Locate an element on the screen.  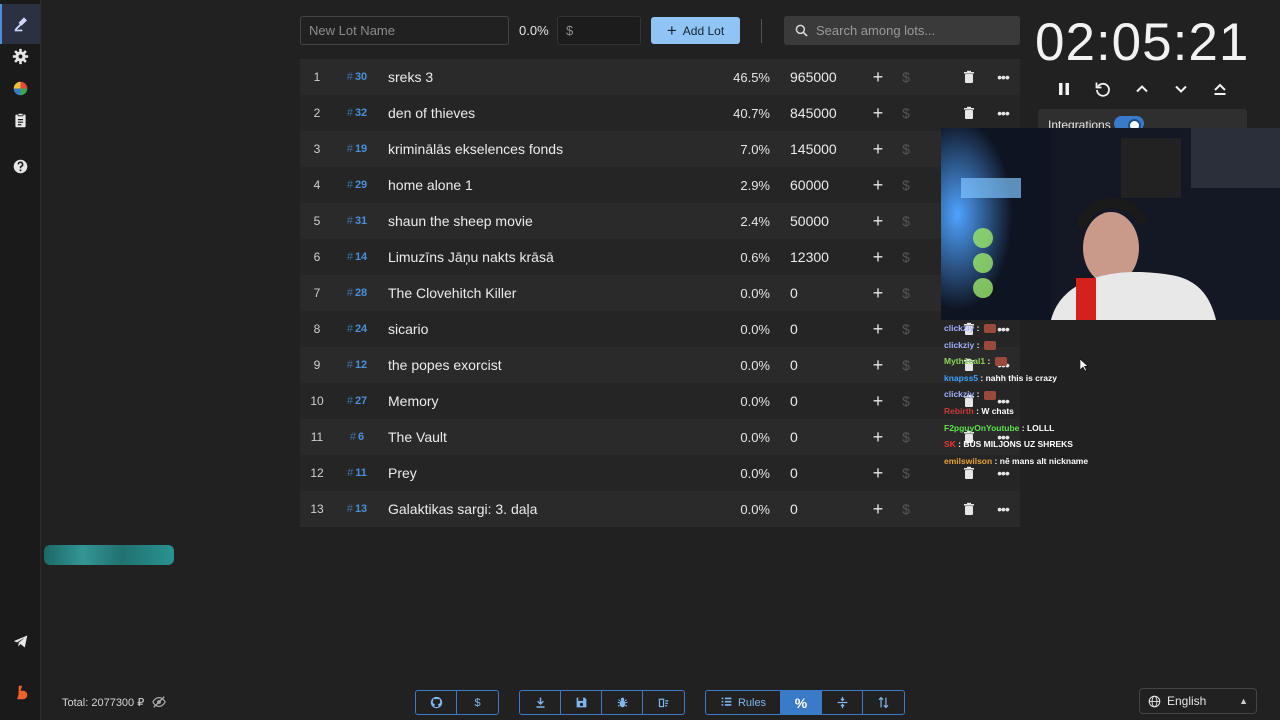
chat-message: Rebirth : W chats is located at coordinates (979, 410).